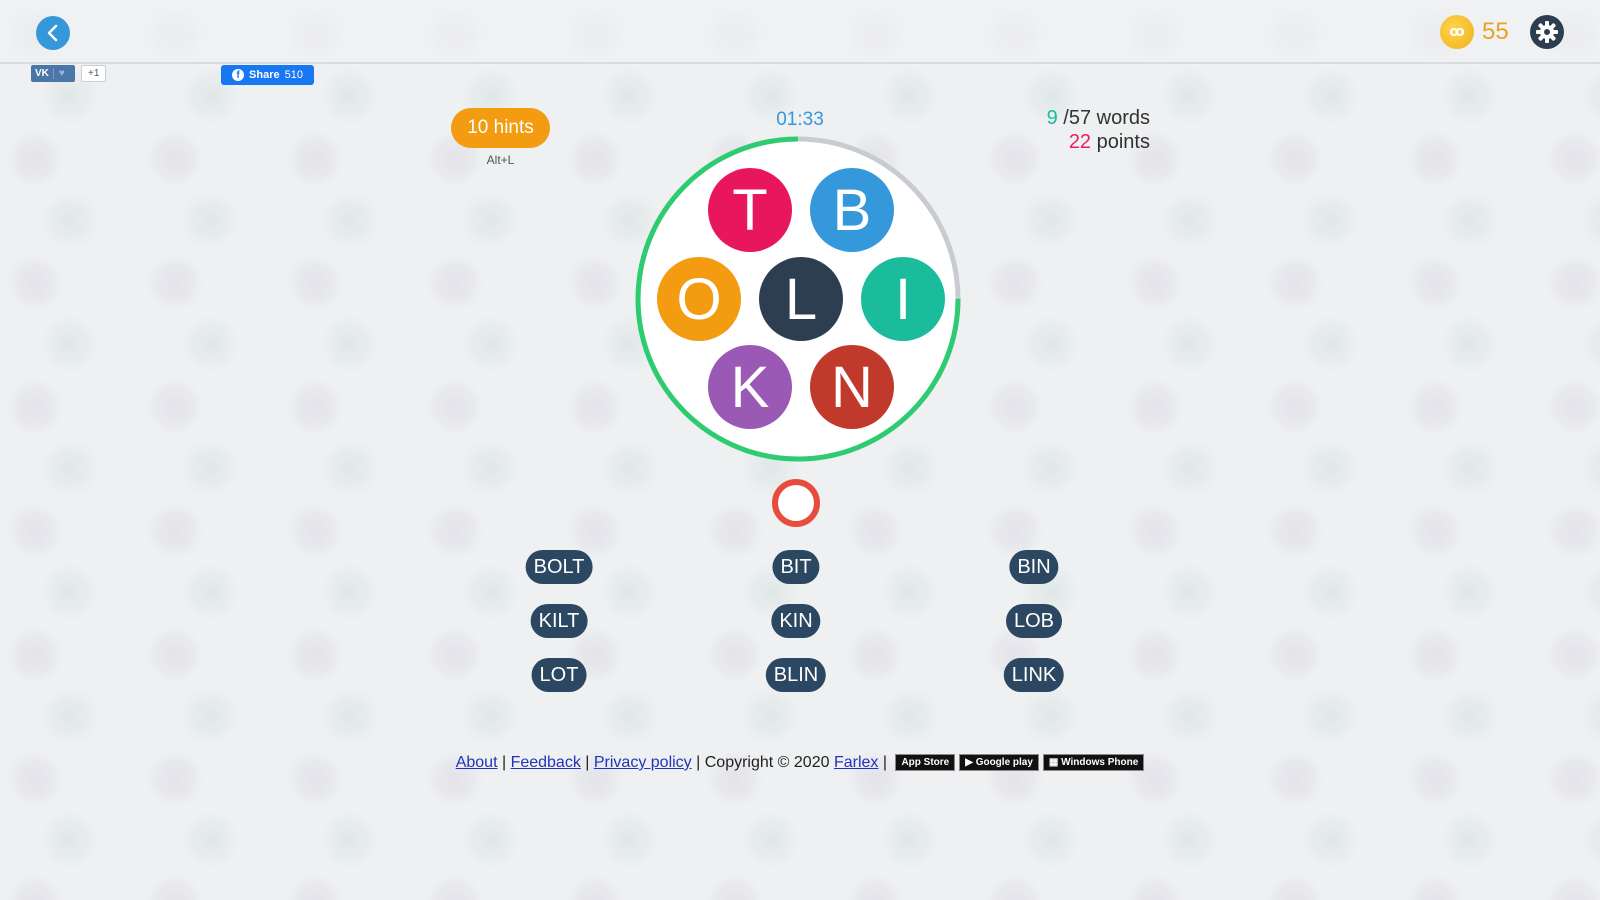 The height and width of the screenshot is (900, 1600). Describe the element at coordinates (1457, 32) in the screenshot. I see `coin-icon: ꝏ` at that location.